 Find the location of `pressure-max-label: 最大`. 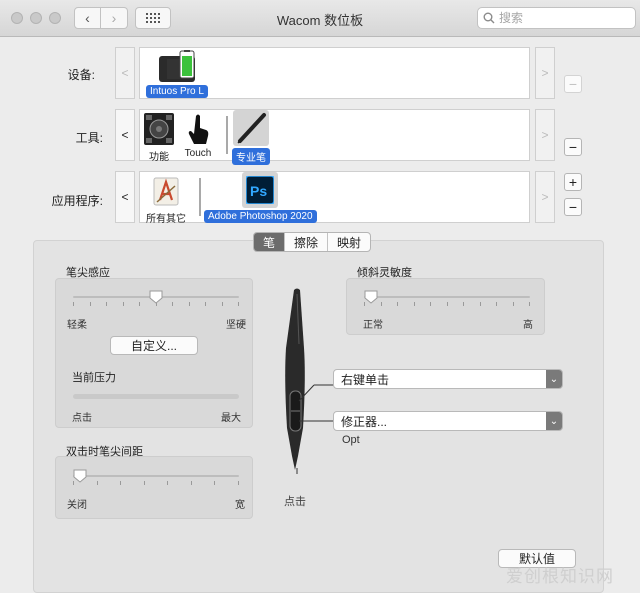

pressure-max-label: 最大 is located at coordinates (231, 418).